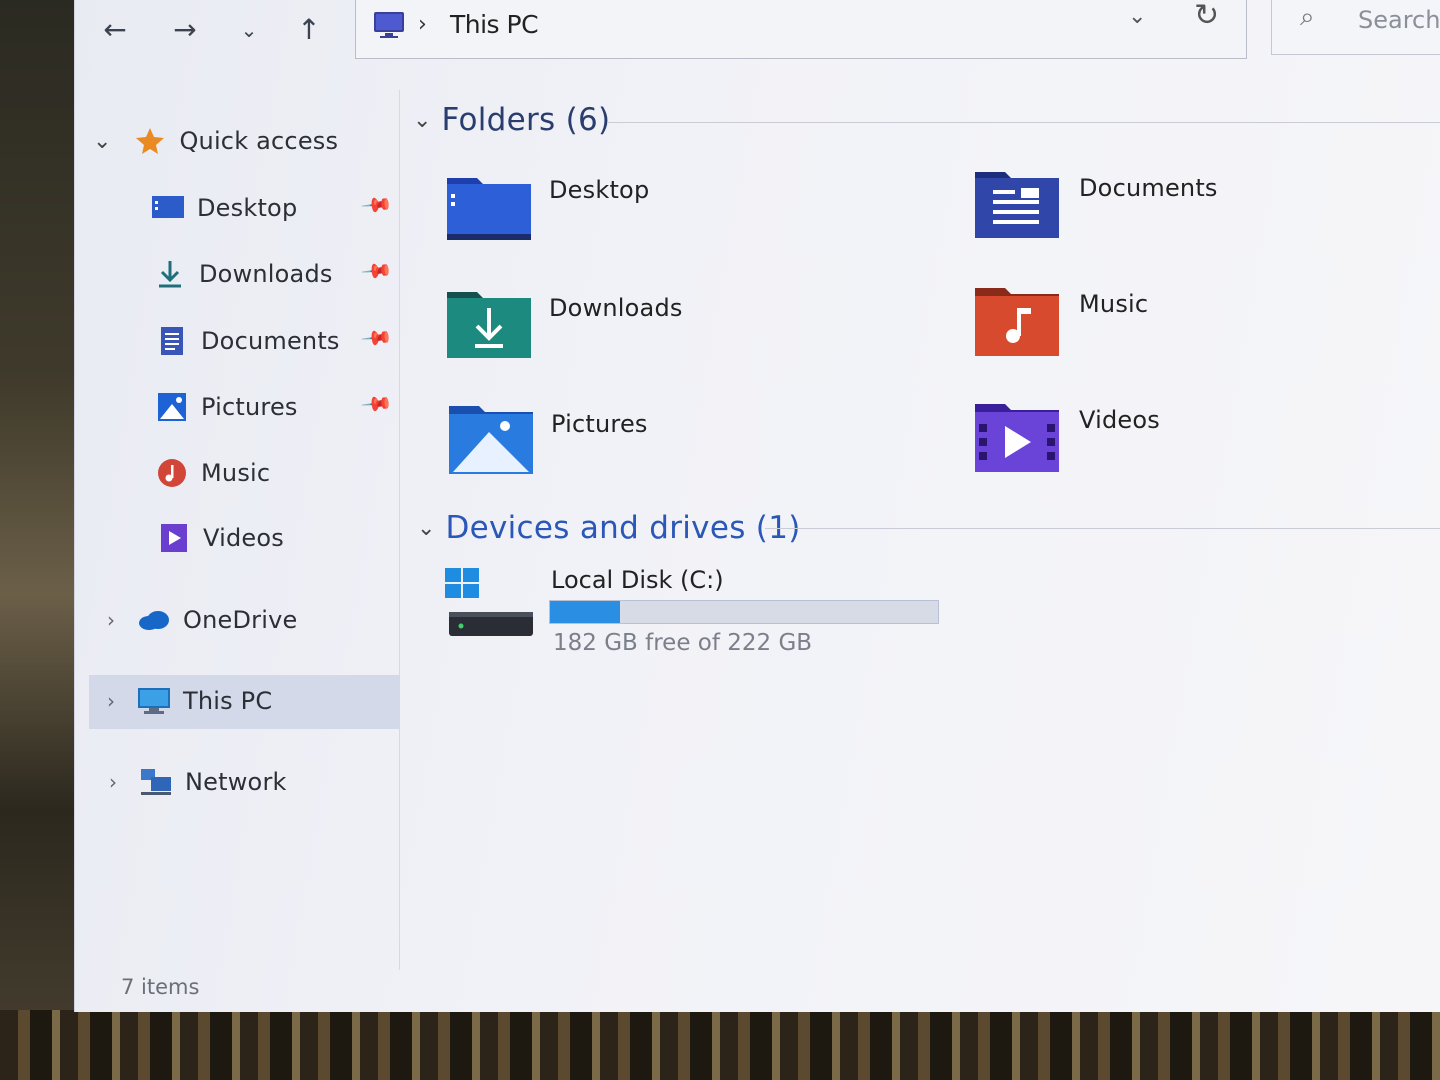  I want to click on music-folder-icon, so click(1017, 322).